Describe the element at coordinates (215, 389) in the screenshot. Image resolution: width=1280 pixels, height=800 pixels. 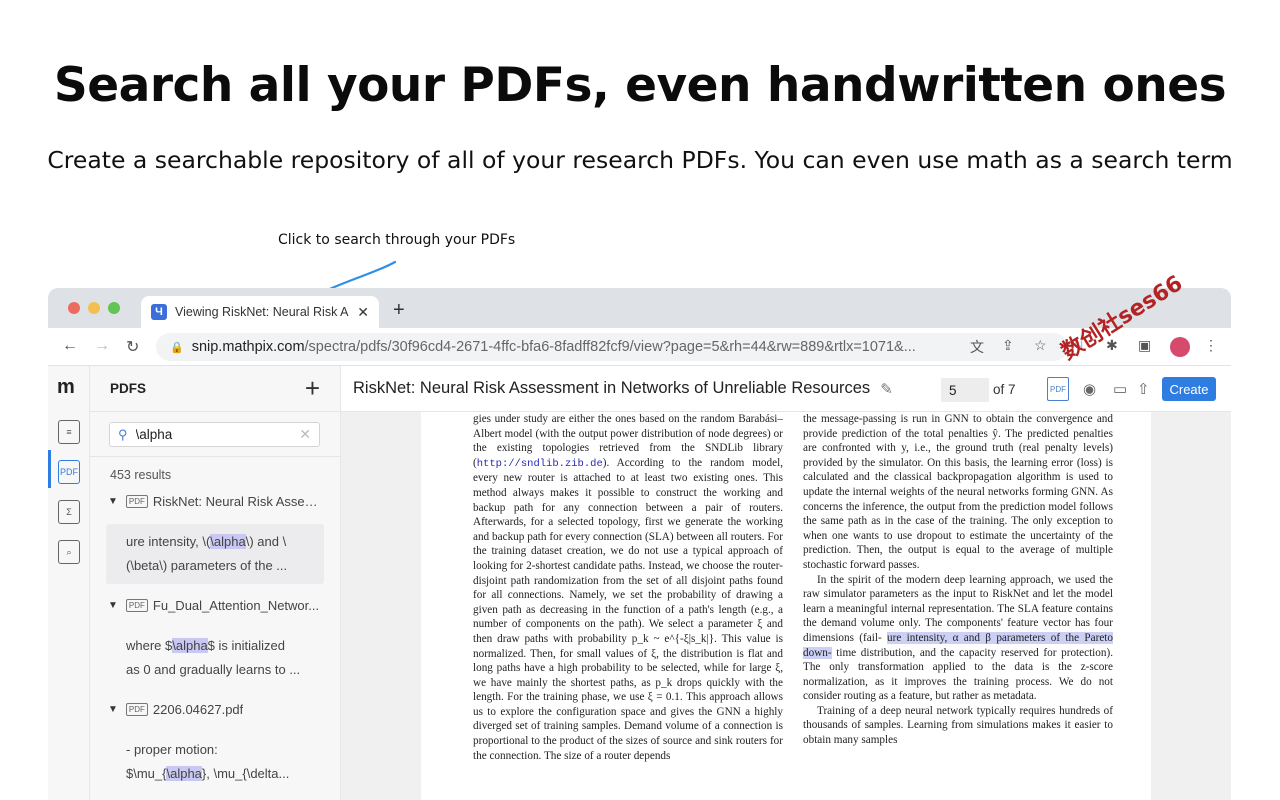
I see `sidebar-header: PDFS +` at that location.